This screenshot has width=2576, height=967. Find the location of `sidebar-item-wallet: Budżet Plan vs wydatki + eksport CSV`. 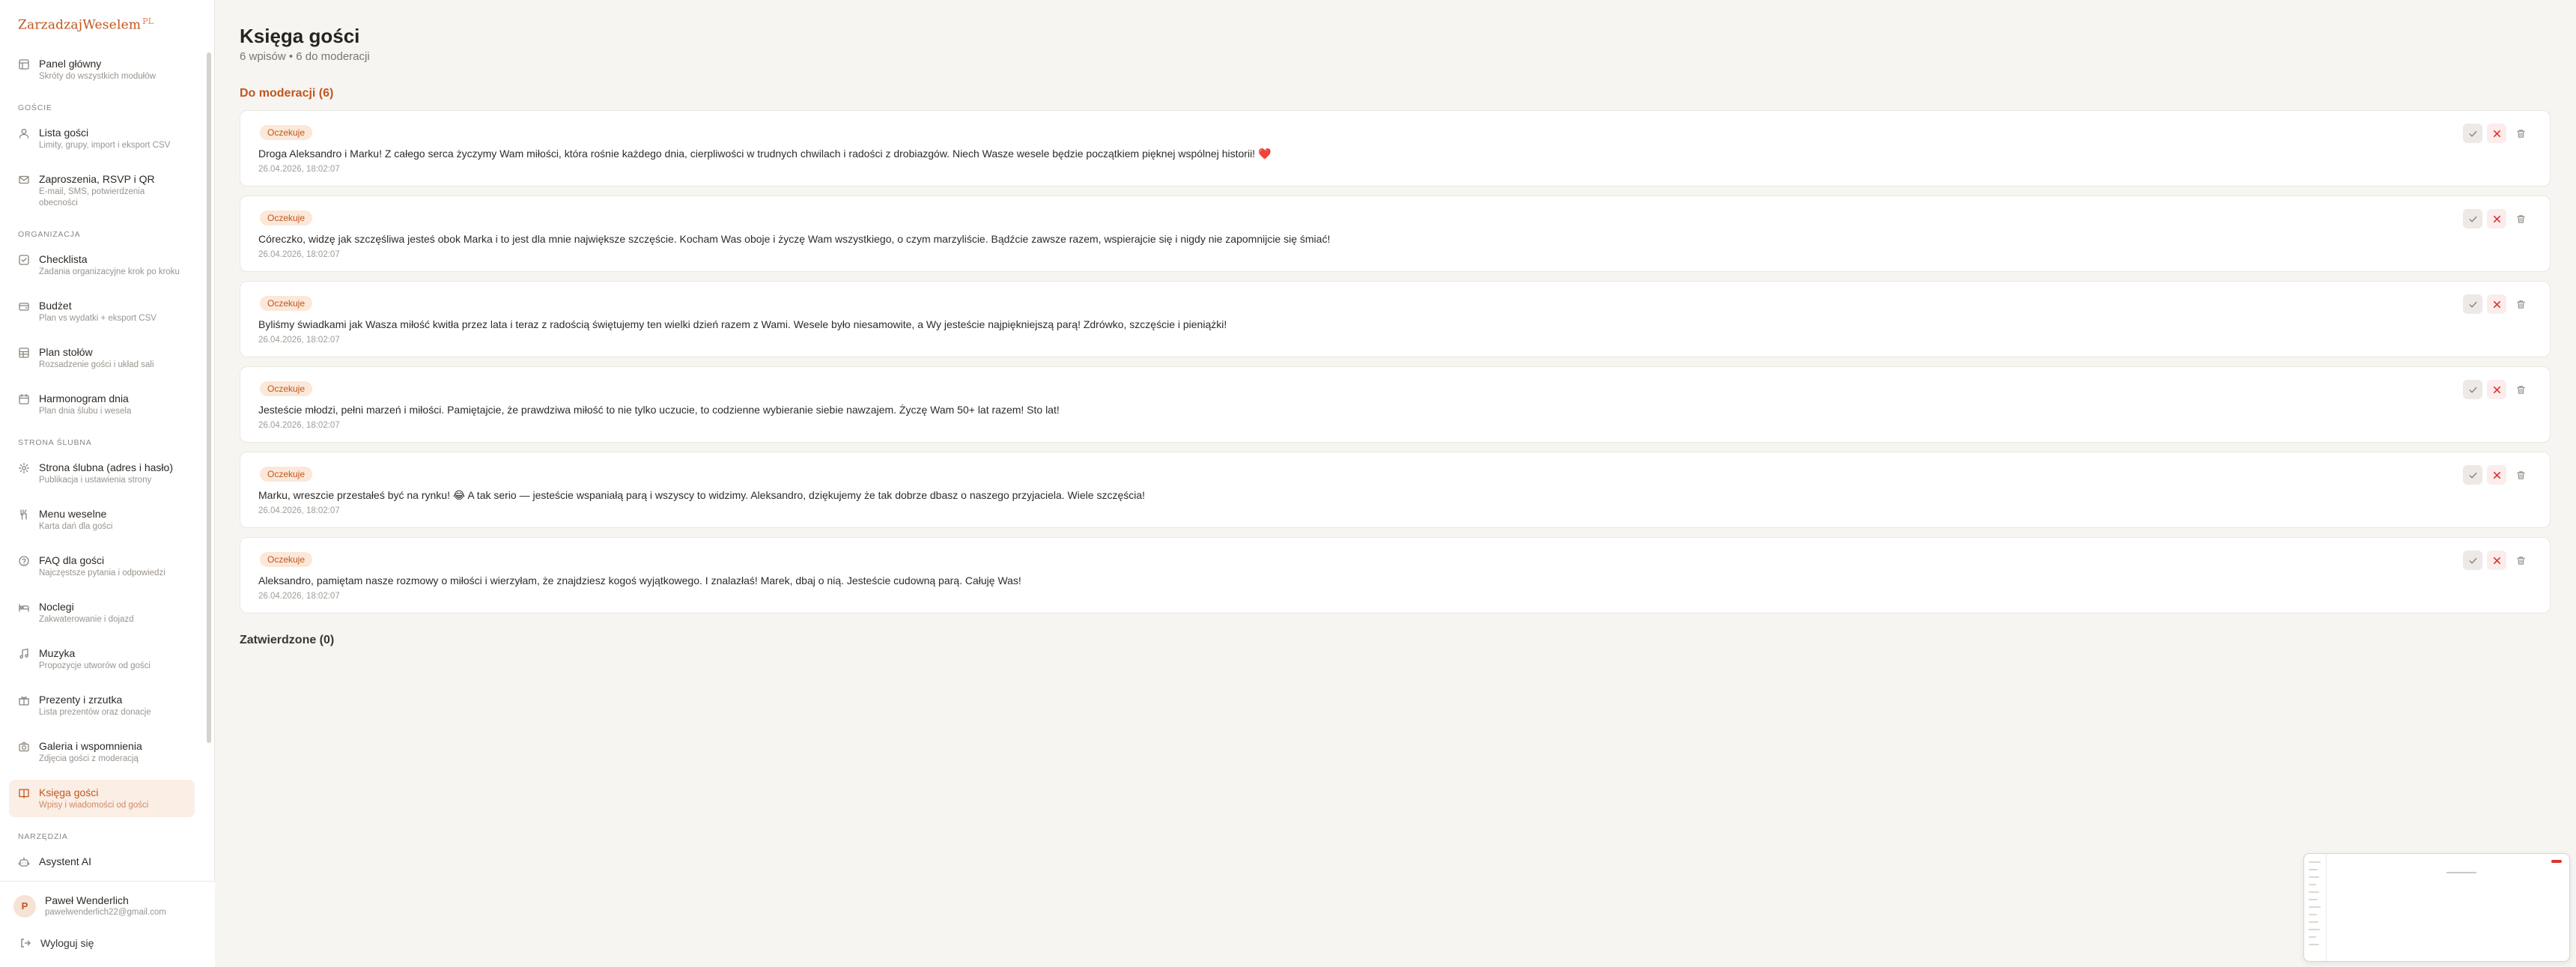

sidebar-item-wallet: Budżet Plan vs wydatki + eksport CSV is located at coordinates (102, 311).